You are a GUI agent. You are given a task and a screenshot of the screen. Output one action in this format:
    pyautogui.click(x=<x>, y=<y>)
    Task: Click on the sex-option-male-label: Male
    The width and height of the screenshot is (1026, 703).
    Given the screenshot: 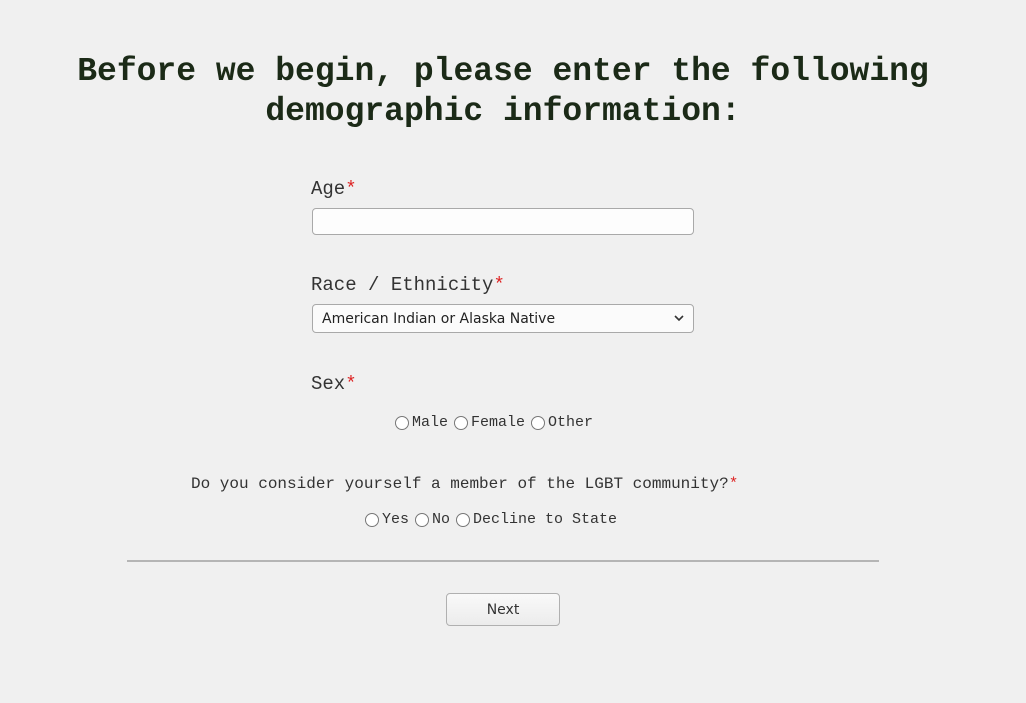 What is the action you would take?
    pyautogui.click(x=430, y=422)
    